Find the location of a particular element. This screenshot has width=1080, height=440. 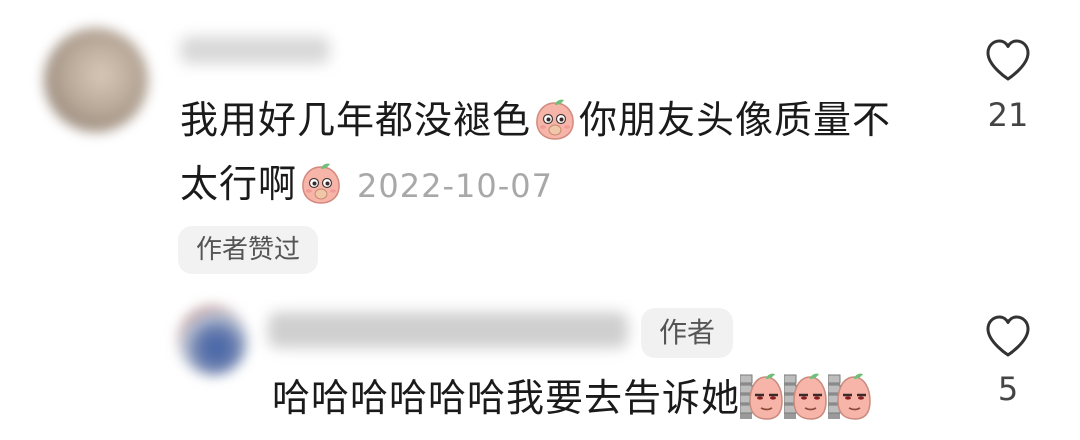

reply-author-avatar is located at coordinates (213, 341).